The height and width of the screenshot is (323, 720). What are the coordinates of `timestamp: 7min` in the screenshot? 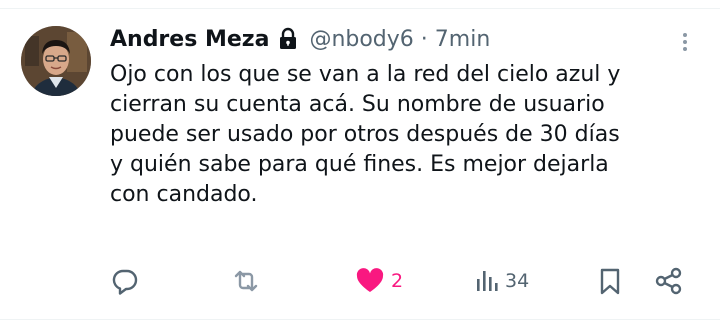 It's located at (462, 39).